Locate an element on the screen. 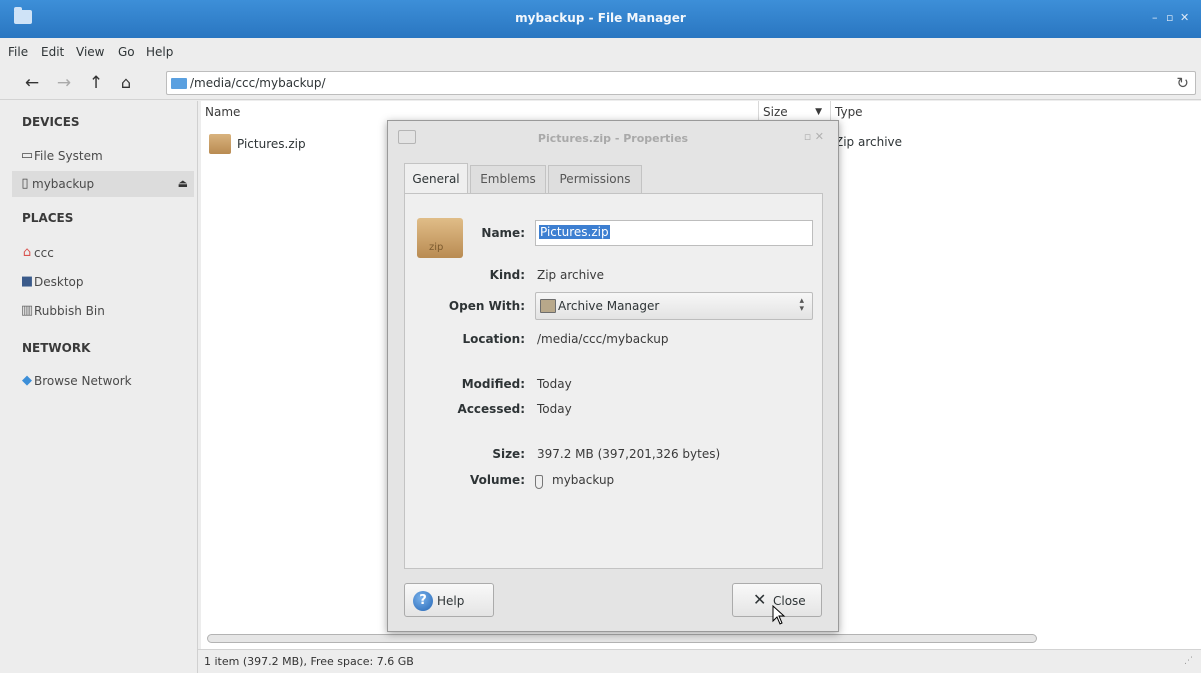 Image resolution: width=1201 pixels, height=673 pixels. toolbar: ← → ↑ ⌂ /media/ccc/mybackup/ ↻ is located at coordinates (600, 83).